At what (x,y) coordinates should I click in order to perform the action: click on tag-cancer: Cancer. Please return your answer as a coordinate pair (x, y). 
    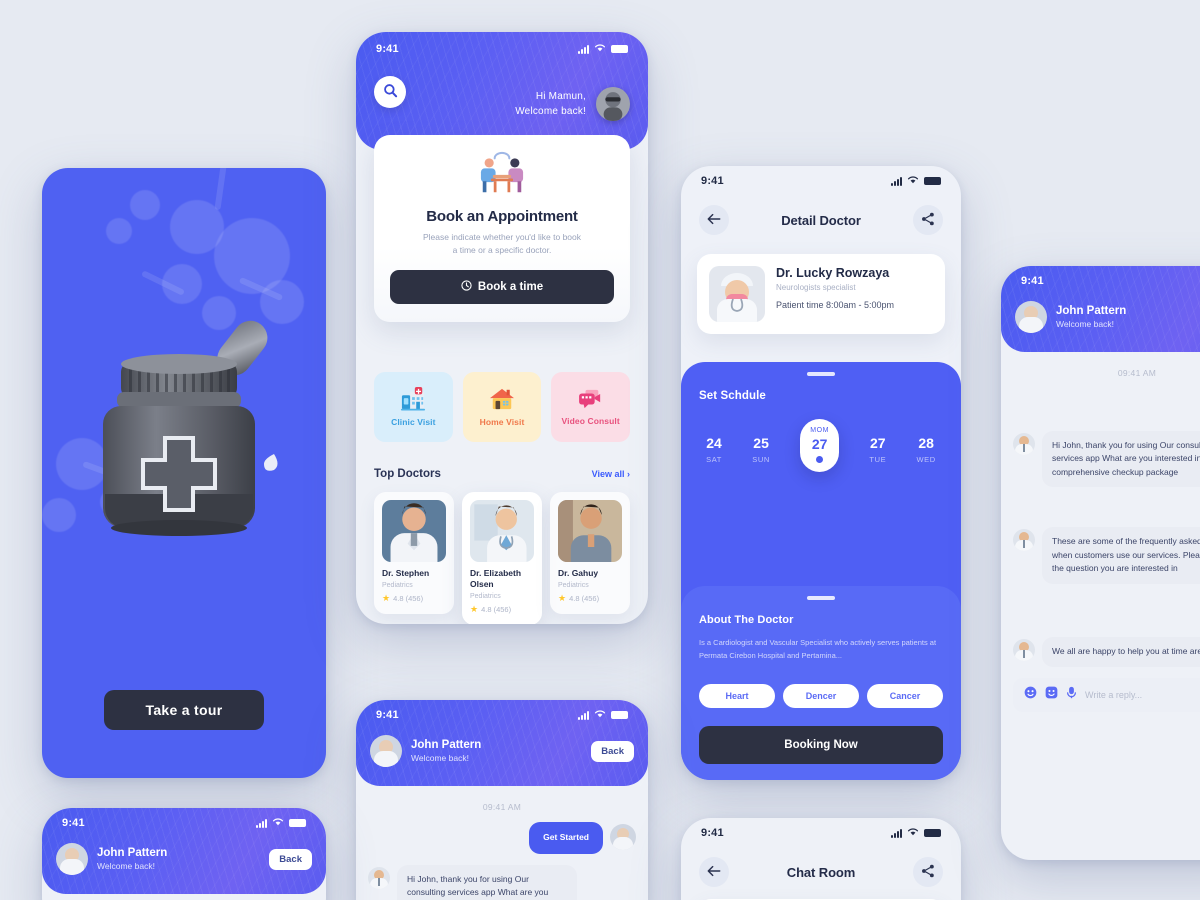
    Looking at the image, I should click on (905, 696).